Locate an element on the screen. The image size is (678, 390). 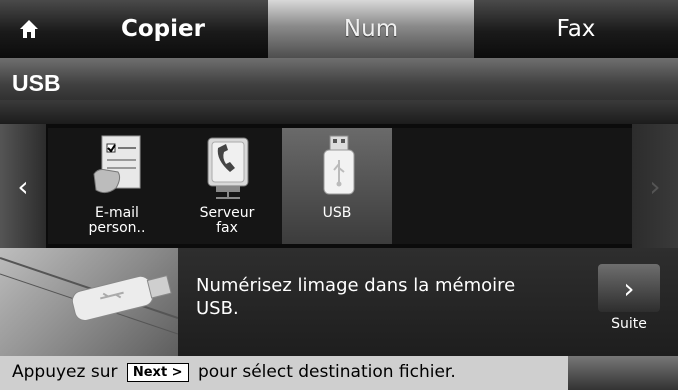
top-tab-bar: Copier Num Fax is located at coordinates (339, 29).